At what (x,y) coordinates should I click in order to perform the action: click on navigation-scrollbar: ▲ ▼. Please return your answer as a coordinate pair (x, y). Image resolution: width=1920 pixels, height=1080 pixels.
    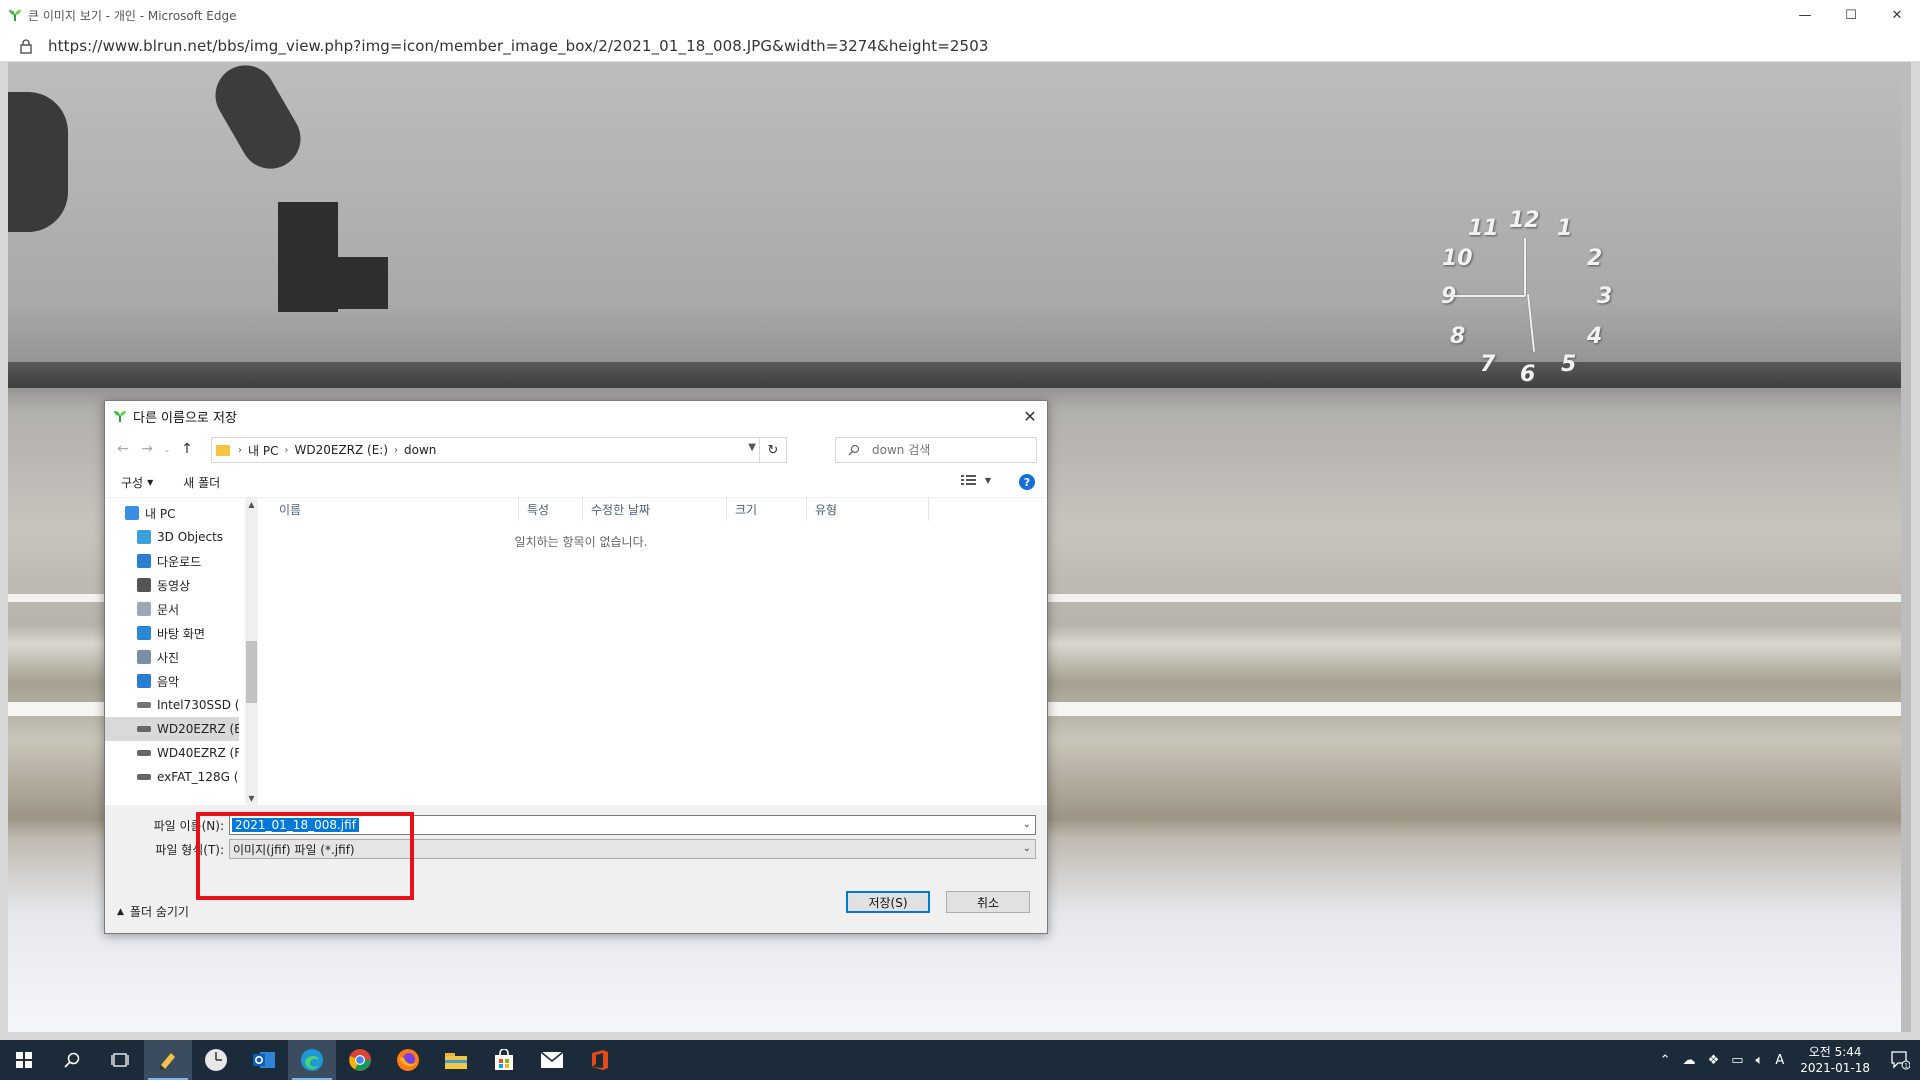
    Looking at the image, I should click on (251, 651).